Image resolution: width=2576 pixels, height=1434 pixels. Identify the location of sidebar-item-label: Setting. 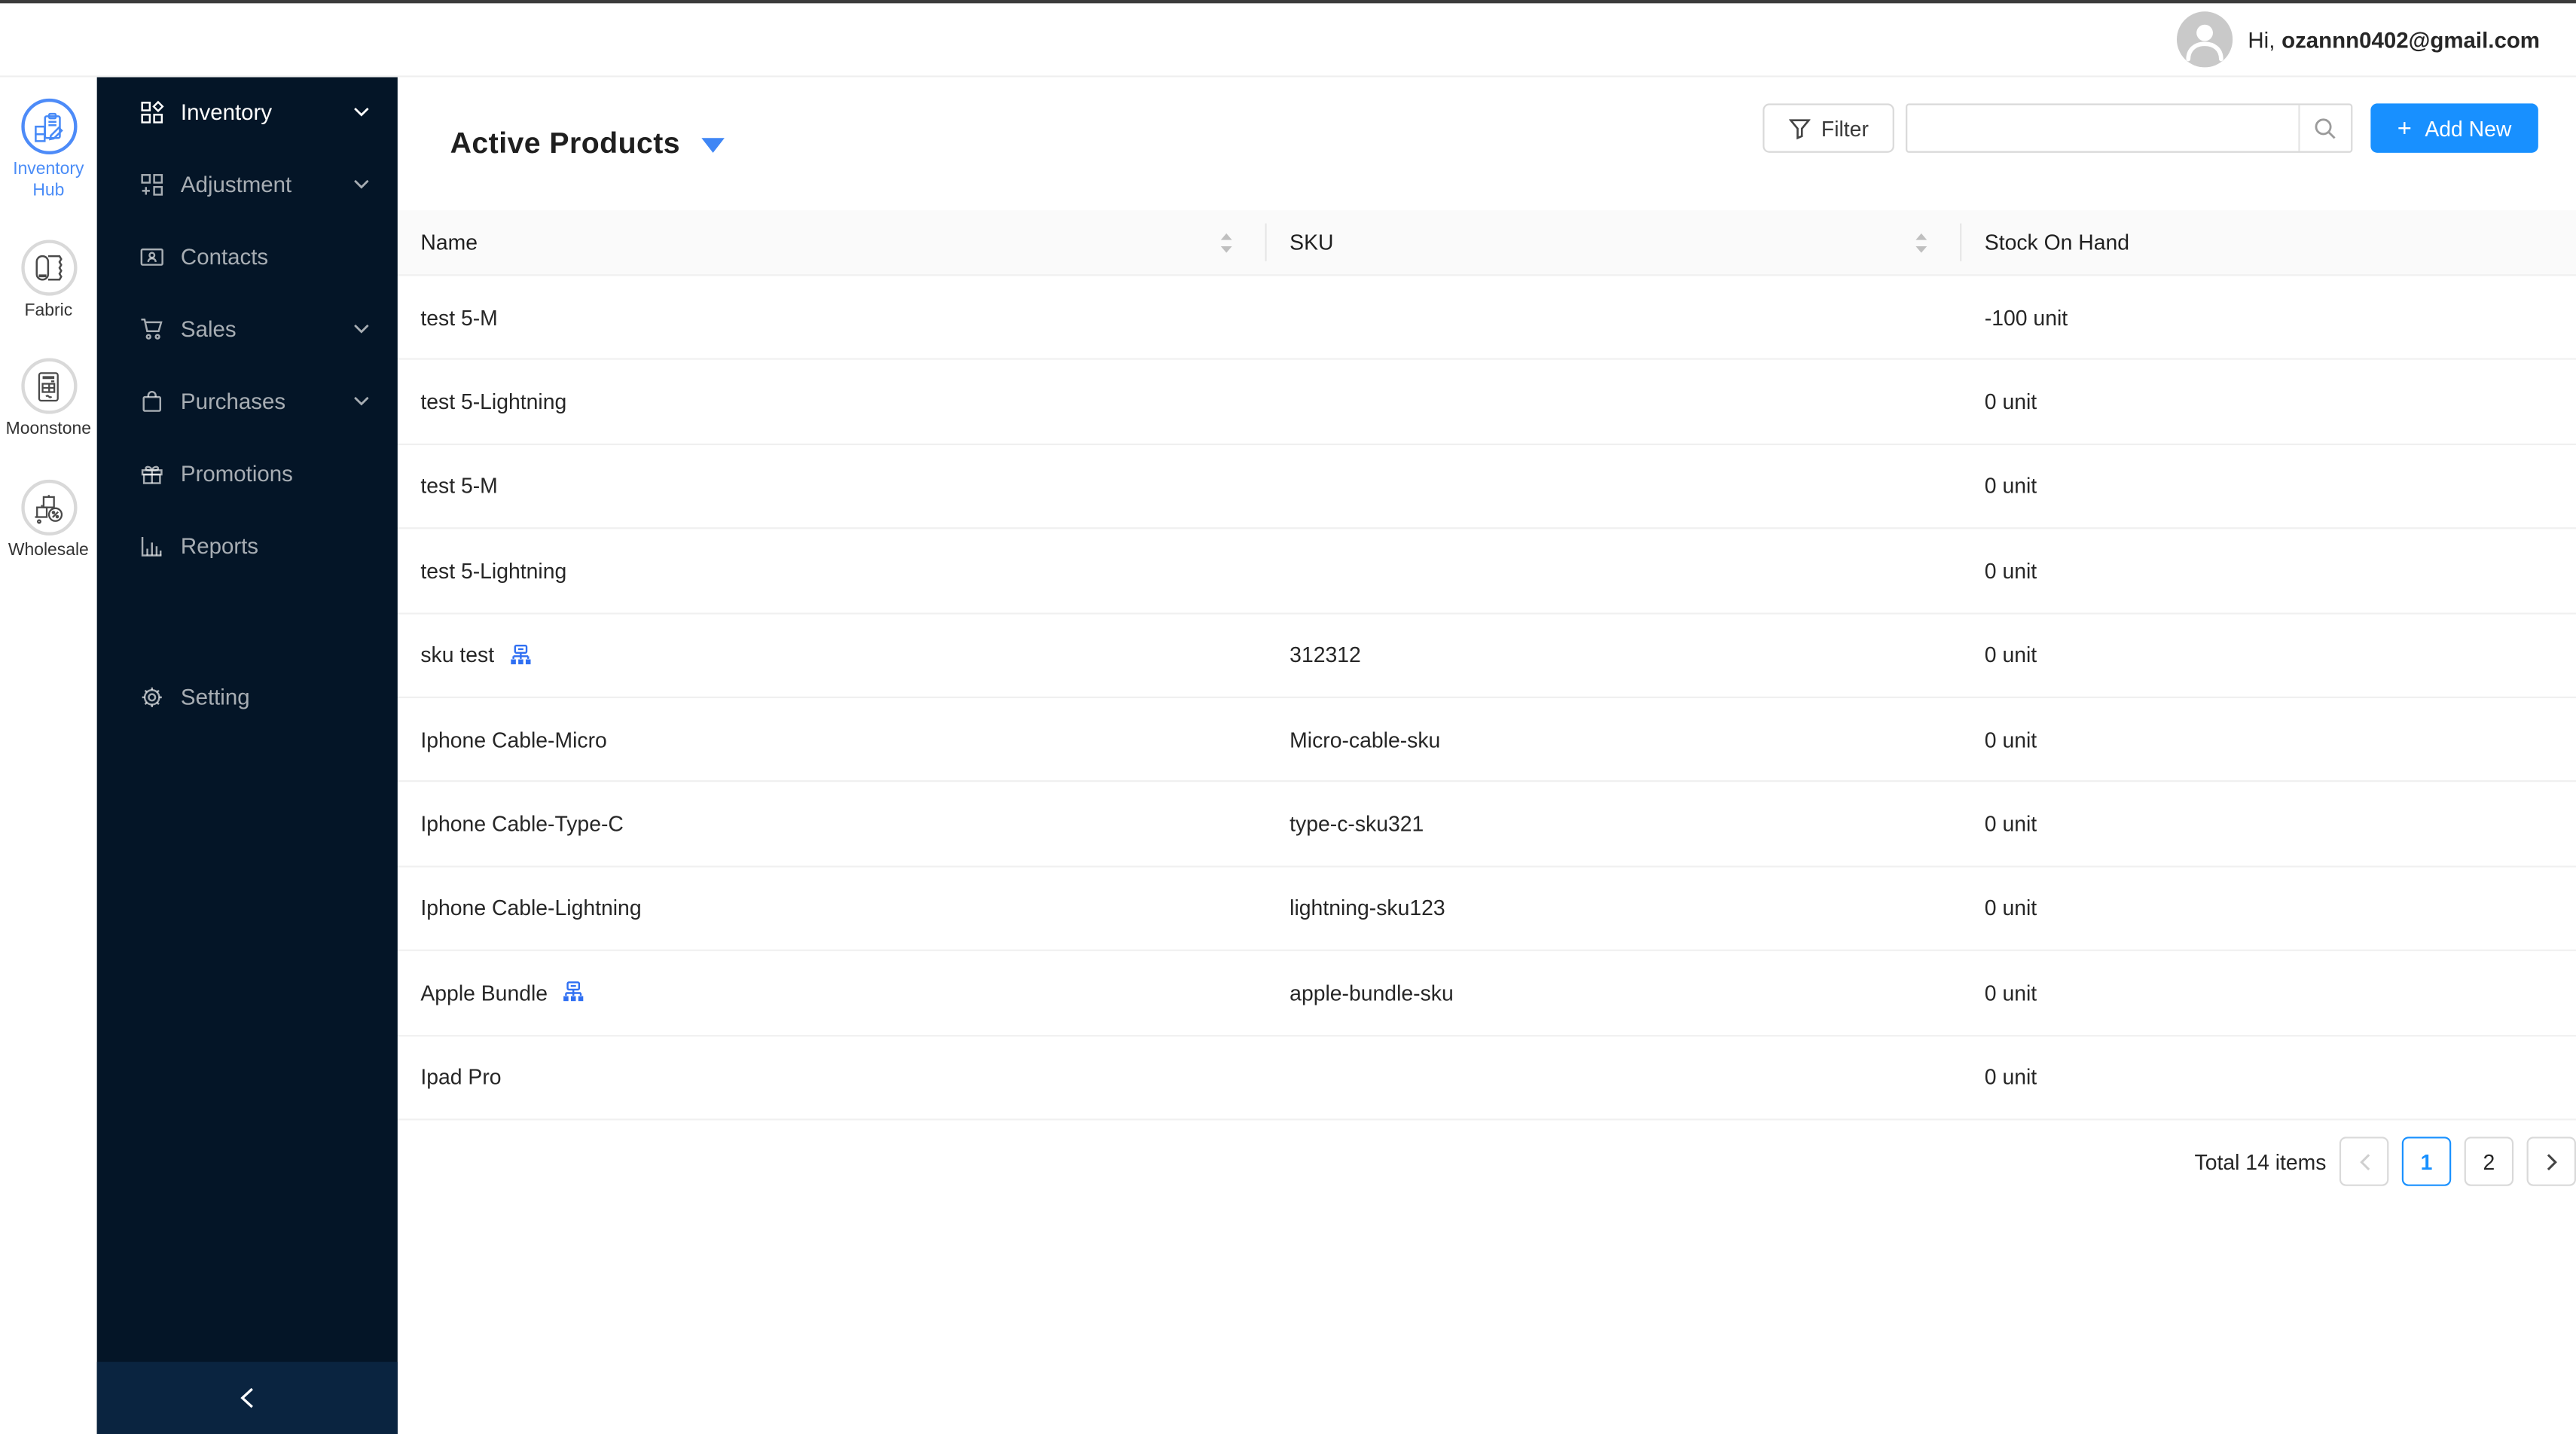
(215, 696).